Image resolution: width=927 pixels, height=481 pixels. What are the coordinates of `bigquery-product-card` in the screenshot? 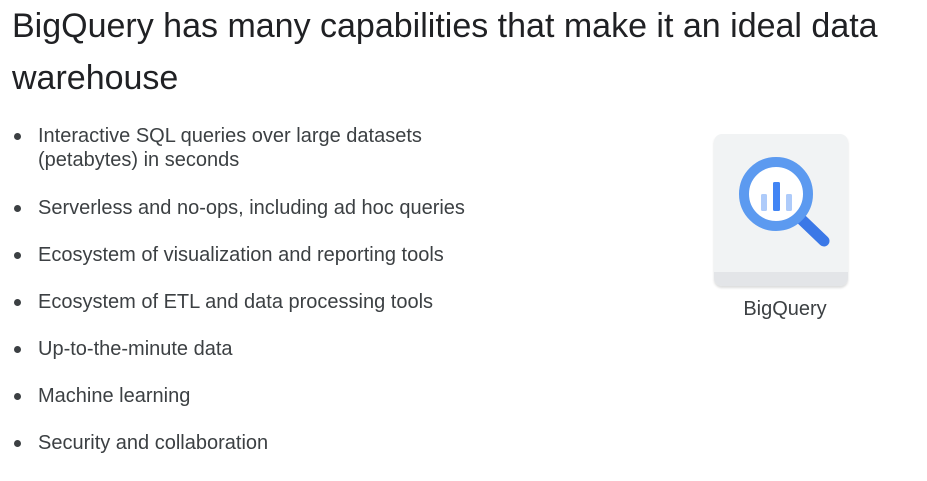 It's located at (781, 210).